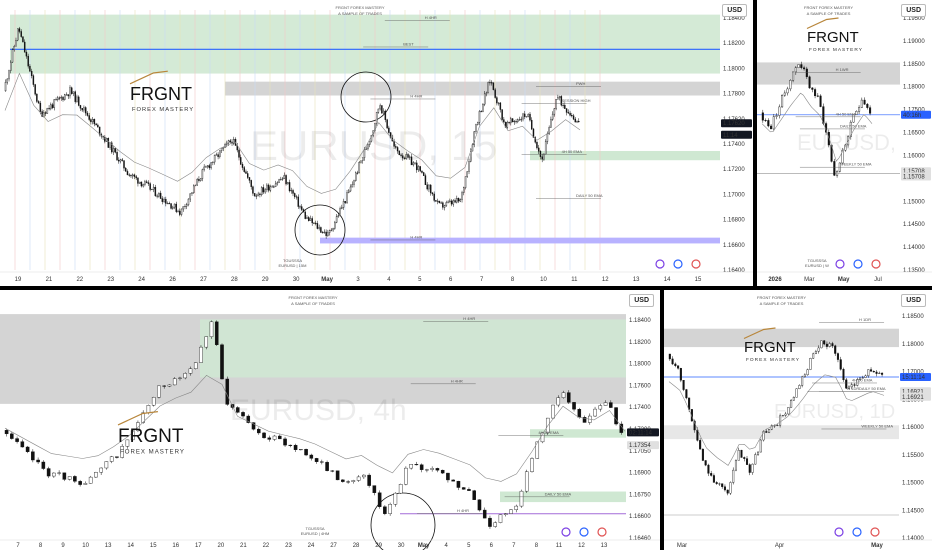  What do you see at coordinates (913, 10) in the screenshot?
I see `currency-label: USD` at bounding box center [913, 10].